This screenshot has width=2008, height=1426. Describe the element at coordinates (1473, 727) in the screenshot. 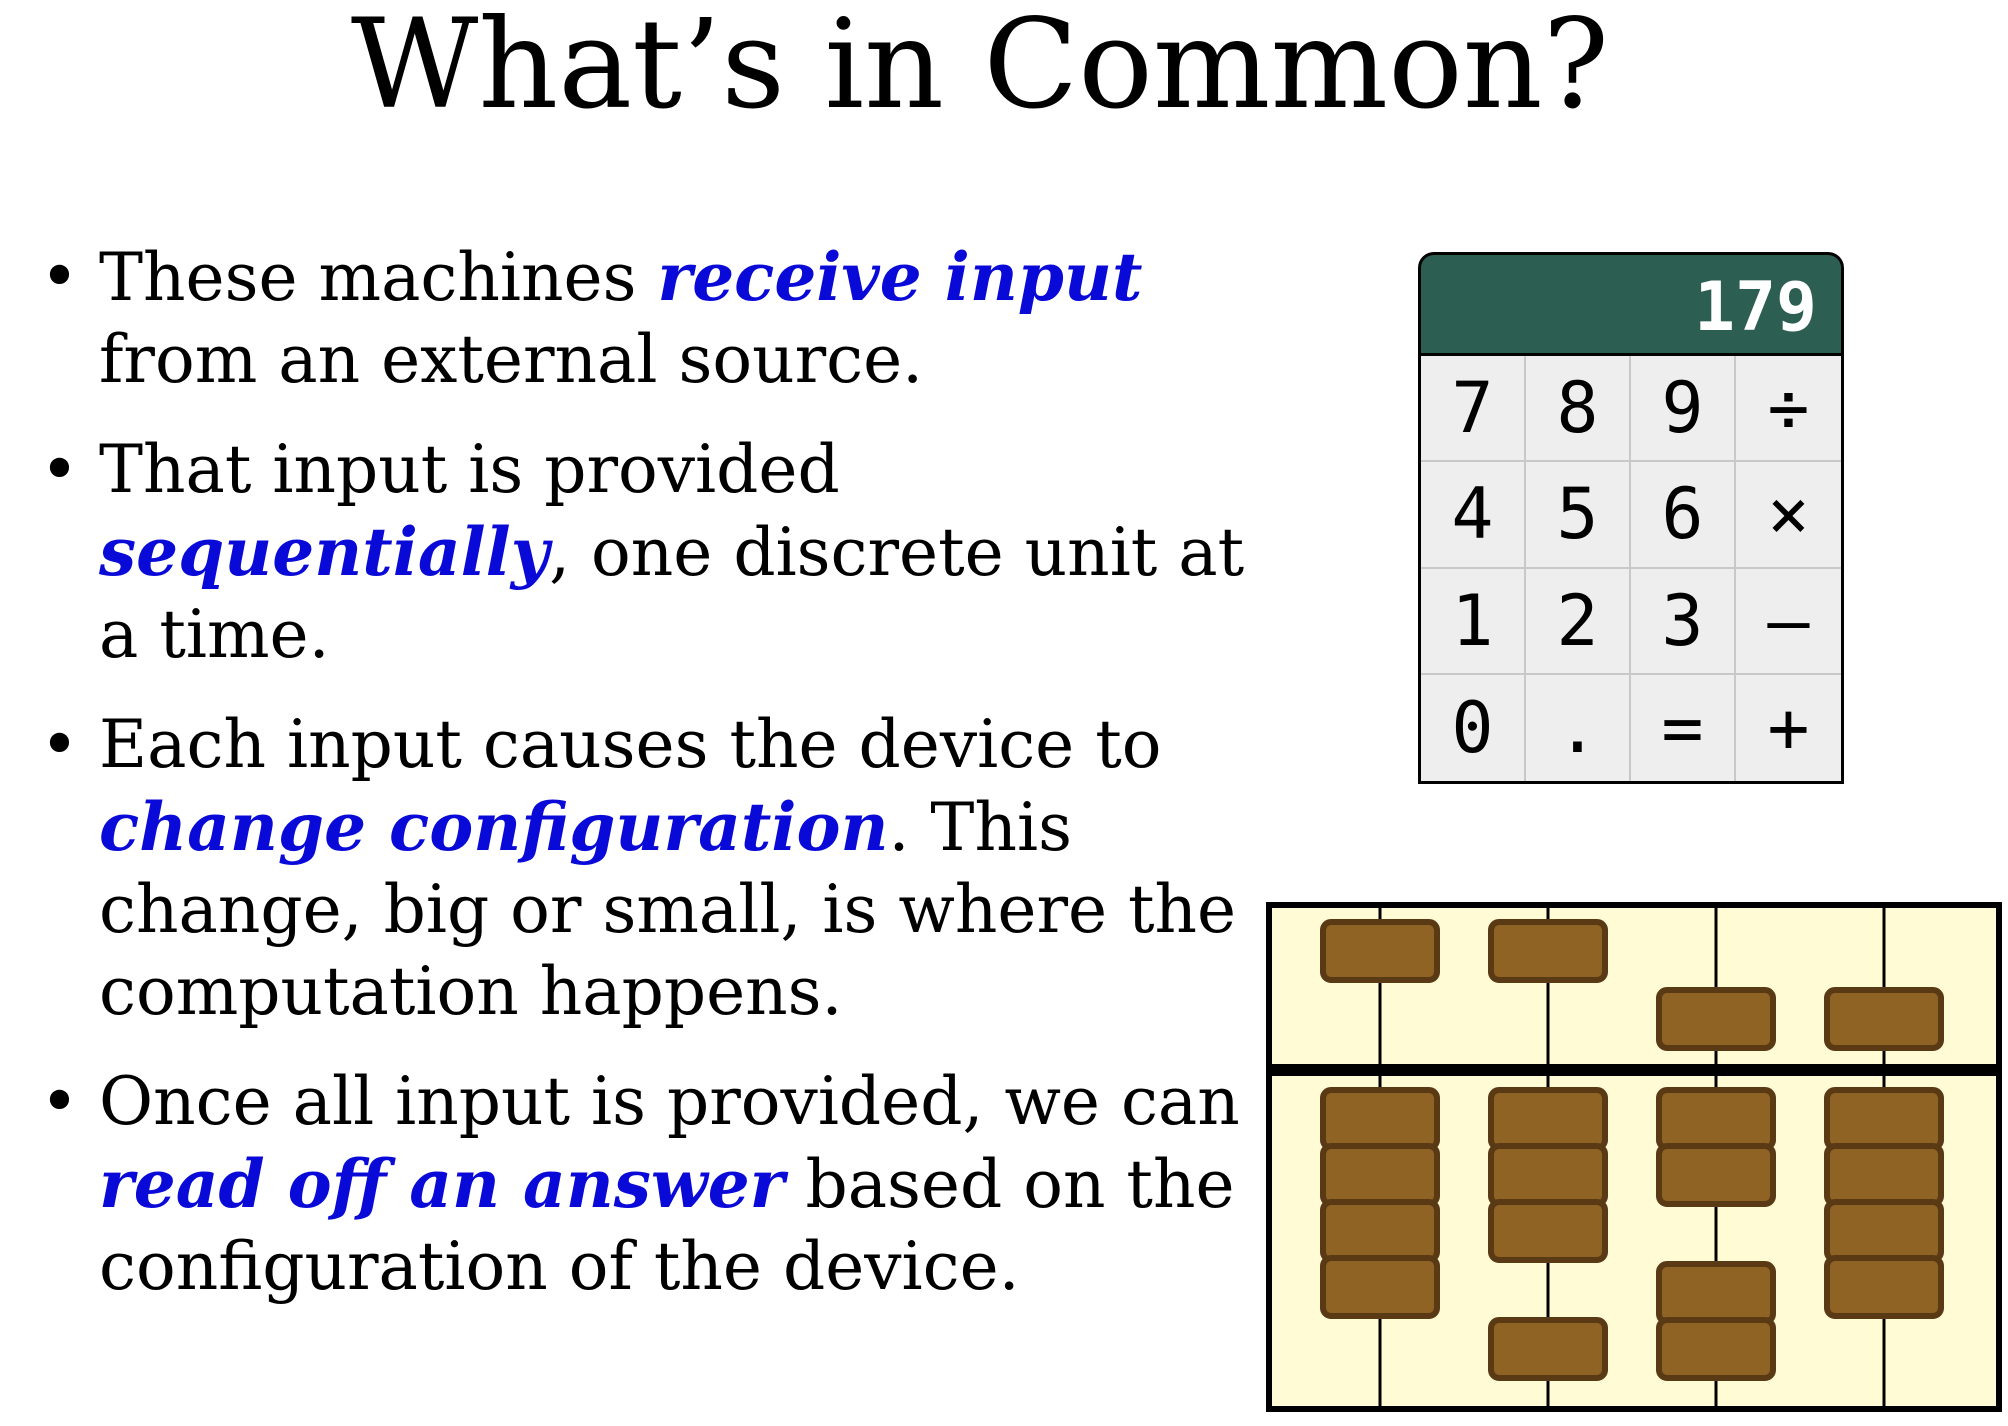

I see `calculator-key-0: 0` at that location.